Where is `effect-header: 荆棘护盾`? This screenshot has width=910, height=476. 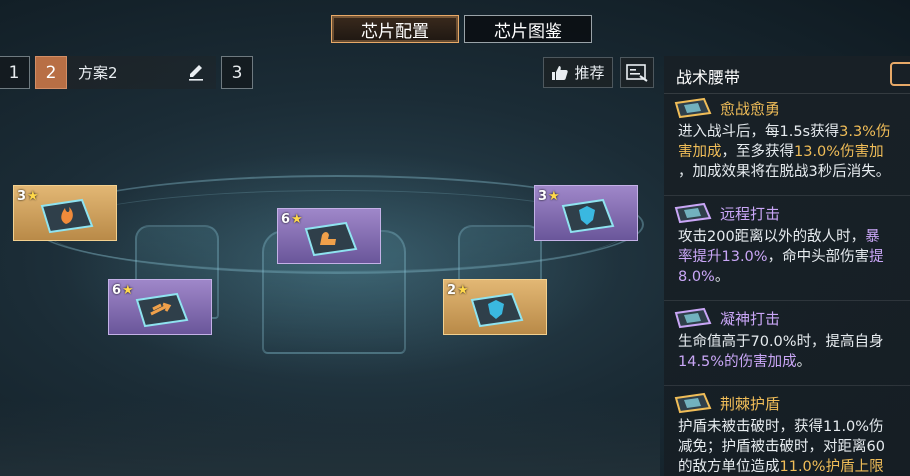 effect-header: 荆棘护盾 is located at coordinates (727, 403).